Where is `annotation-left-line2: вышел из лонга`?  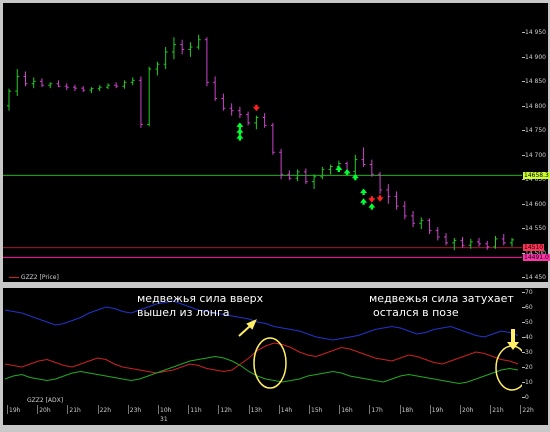
annotation-left-line2: вышел из лонга is located at coordinates (183, 312).